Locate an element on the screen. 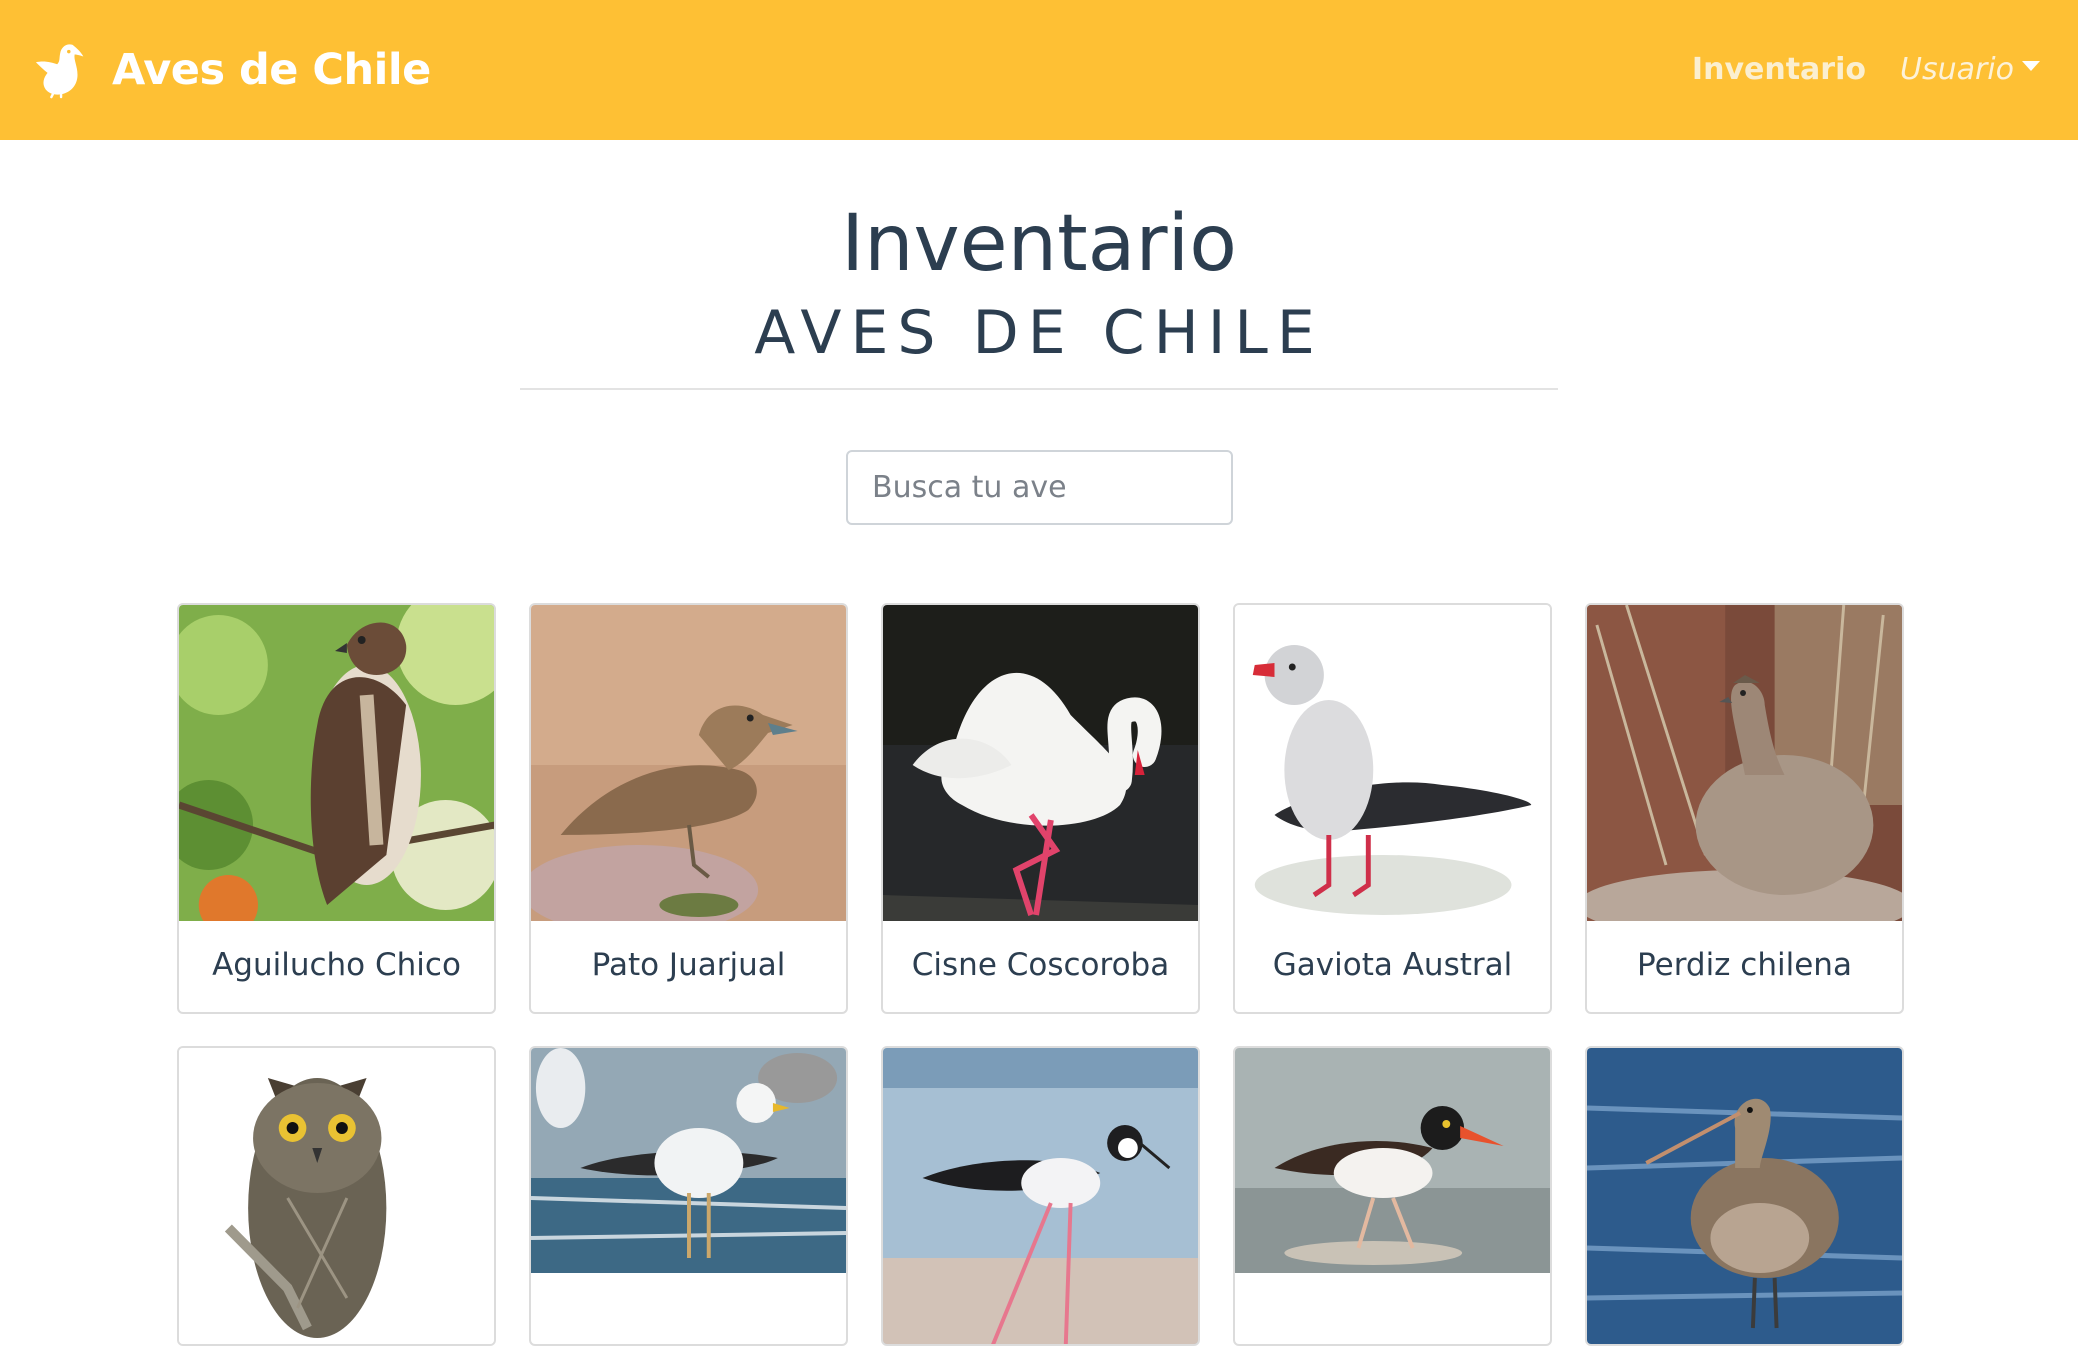 Image resolution: width=2078 pixels, height=1346 pixels. bird-name: Pato Juarjual is located at coordinates (688, 965).